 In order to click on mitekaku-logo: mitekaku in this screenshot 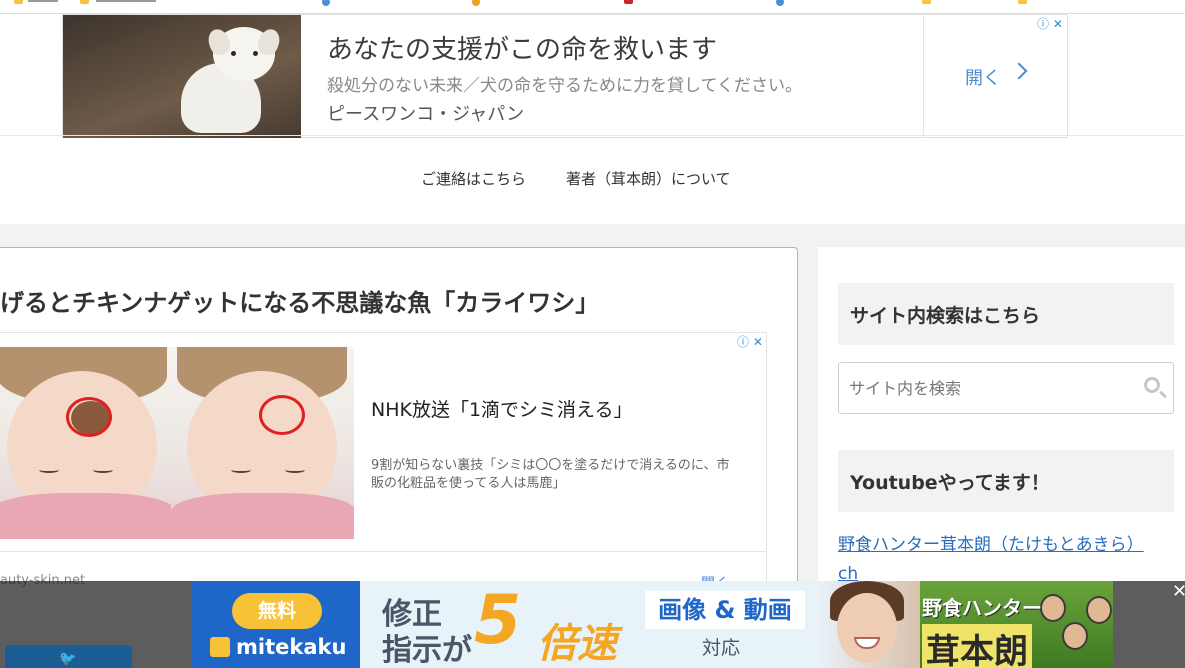, I will do `click(291, 647)`.